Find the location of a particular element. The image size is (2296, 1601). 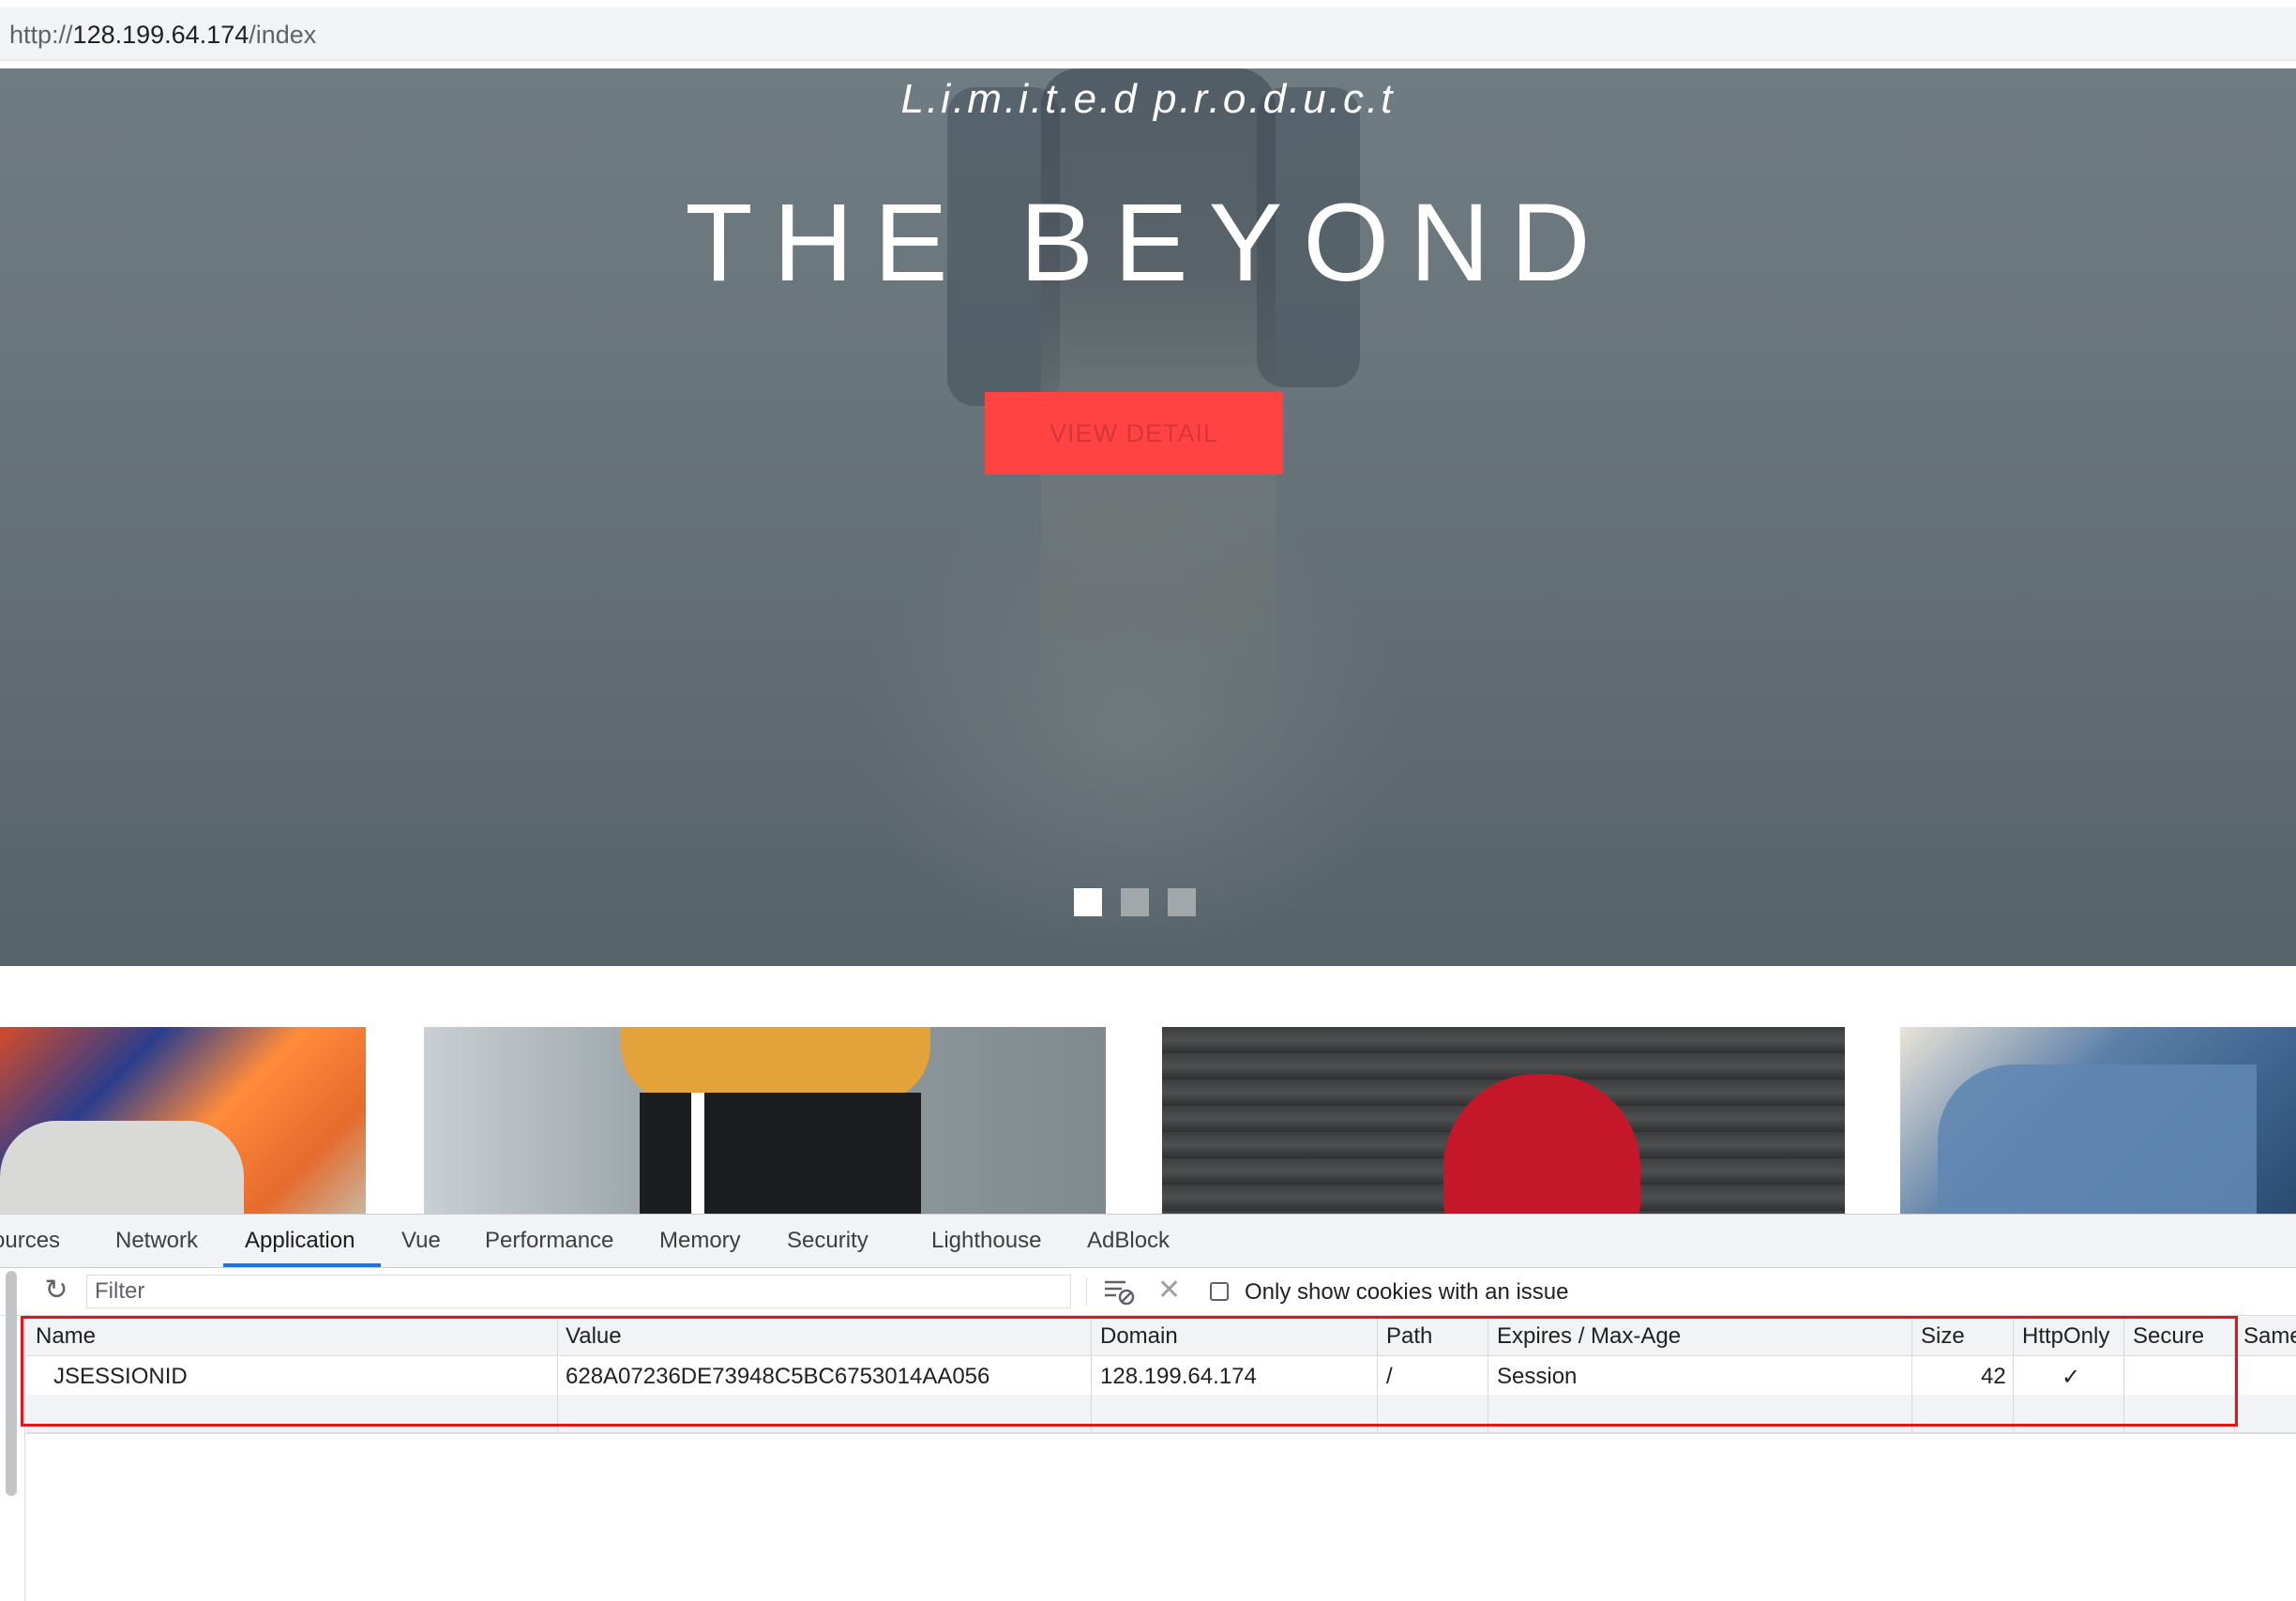

url-text: http://128.199.64.174/index is located at coordinates (162, 35).